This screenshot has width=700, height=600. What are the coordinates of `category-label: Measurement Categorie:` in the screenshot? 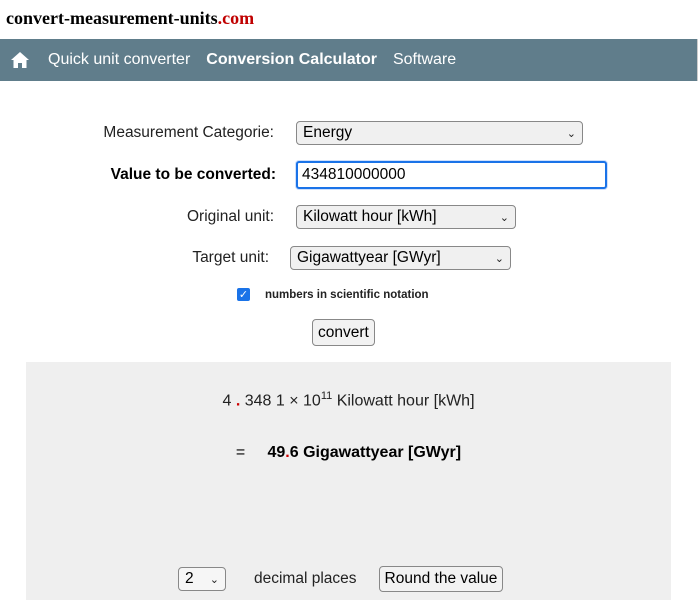 It's located at (188, 132).